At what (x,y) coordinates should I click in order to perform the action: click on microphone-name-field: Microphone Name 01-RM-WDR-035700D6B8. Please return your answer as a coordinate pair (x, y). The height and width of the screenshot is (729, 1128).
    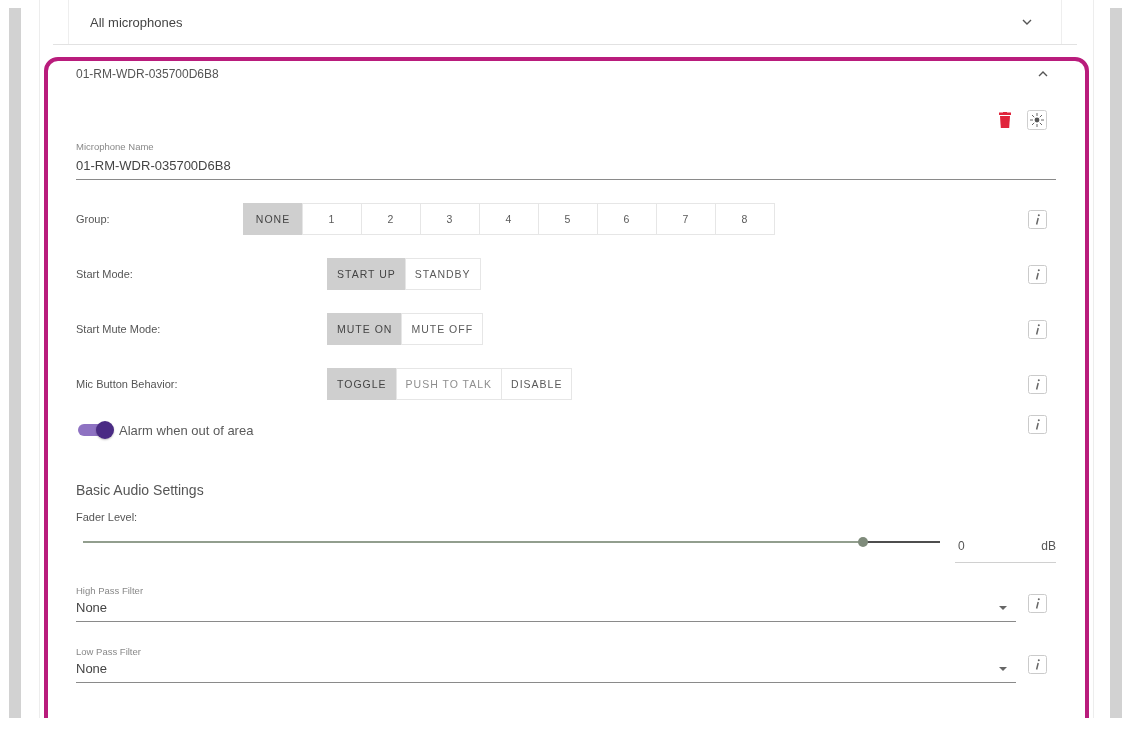
    Looking at the image, I should click on (566, 160).